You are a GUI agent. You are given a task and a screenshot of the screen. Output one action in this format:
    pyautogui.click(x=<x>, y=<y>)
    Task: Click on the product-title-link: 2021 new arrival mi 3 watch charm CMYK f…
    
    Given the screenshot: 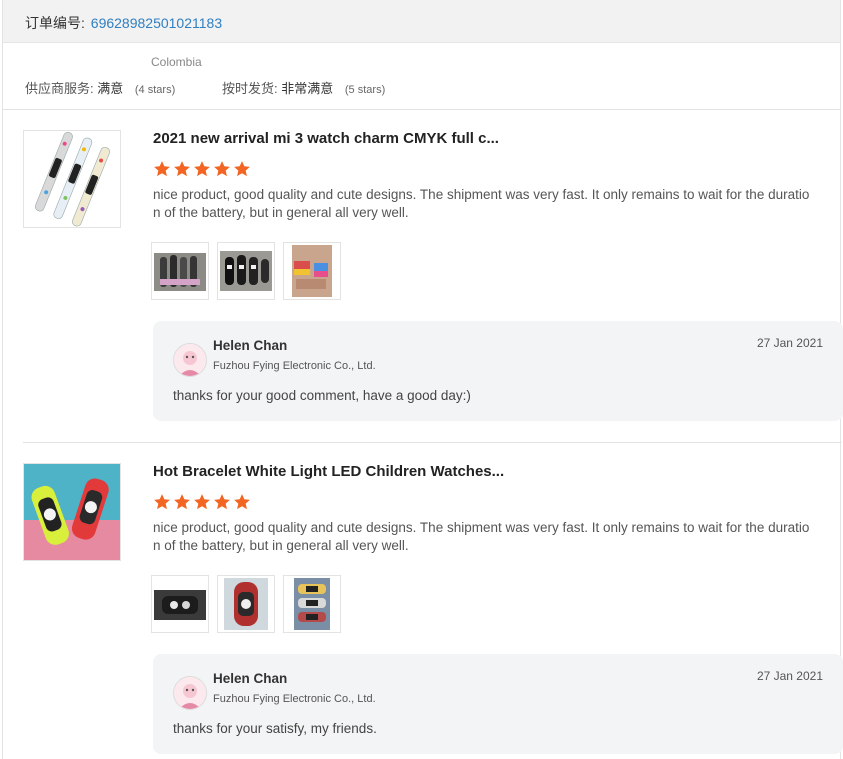 What is the action you would take?
    pyautogui.click(x=326, y=138)
    